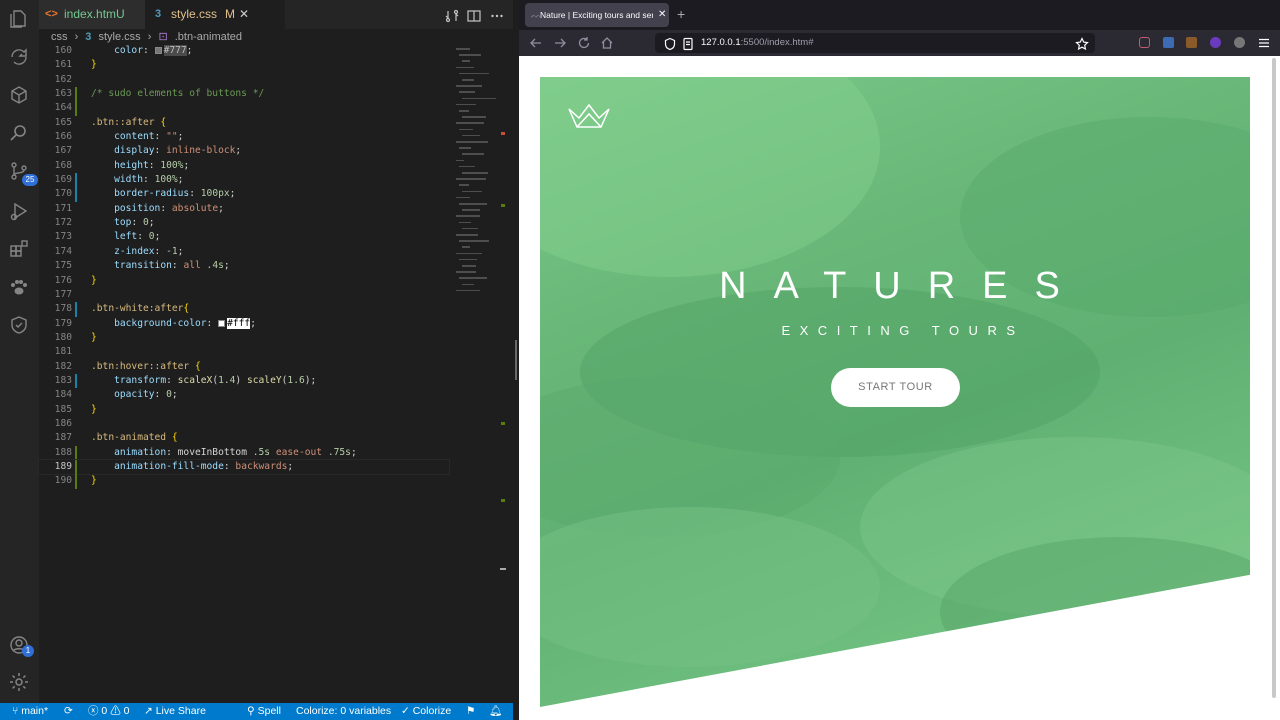  Describe the element at coordinates (244, 424) in the screenshot. I see `code-line: 186` at that location.